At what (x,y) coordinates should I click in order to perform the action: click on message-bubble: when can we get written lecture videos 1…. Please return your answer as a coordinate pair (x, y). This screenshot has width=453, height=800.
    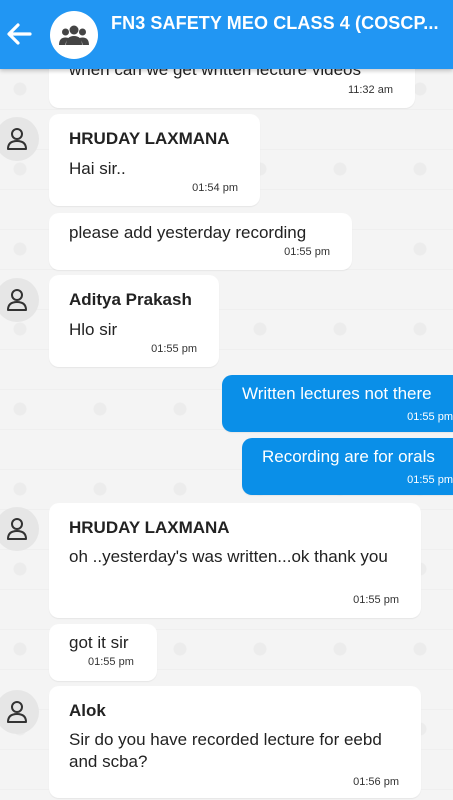
    Looking at the image, I should click on (232, 88).